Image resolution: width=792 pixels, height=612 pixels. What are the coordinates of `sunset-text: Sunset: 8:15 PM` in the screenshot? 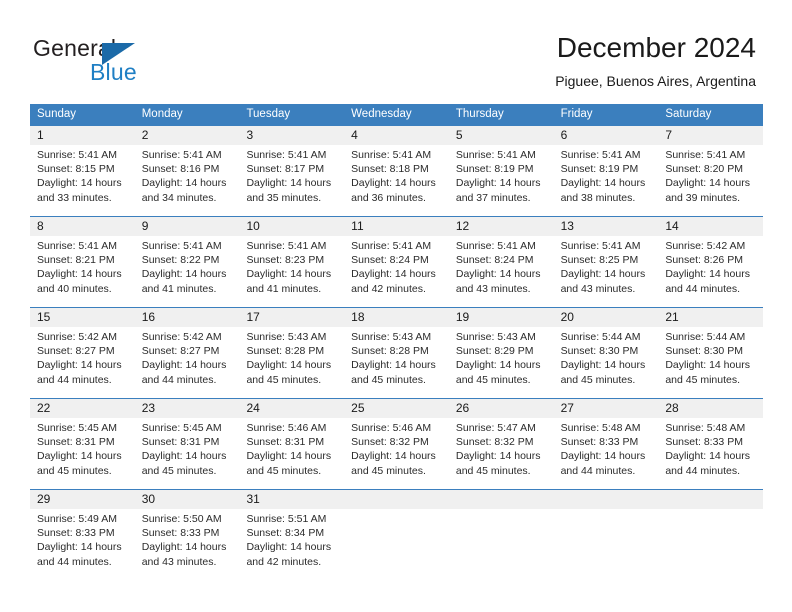 It's located at (76, 169).